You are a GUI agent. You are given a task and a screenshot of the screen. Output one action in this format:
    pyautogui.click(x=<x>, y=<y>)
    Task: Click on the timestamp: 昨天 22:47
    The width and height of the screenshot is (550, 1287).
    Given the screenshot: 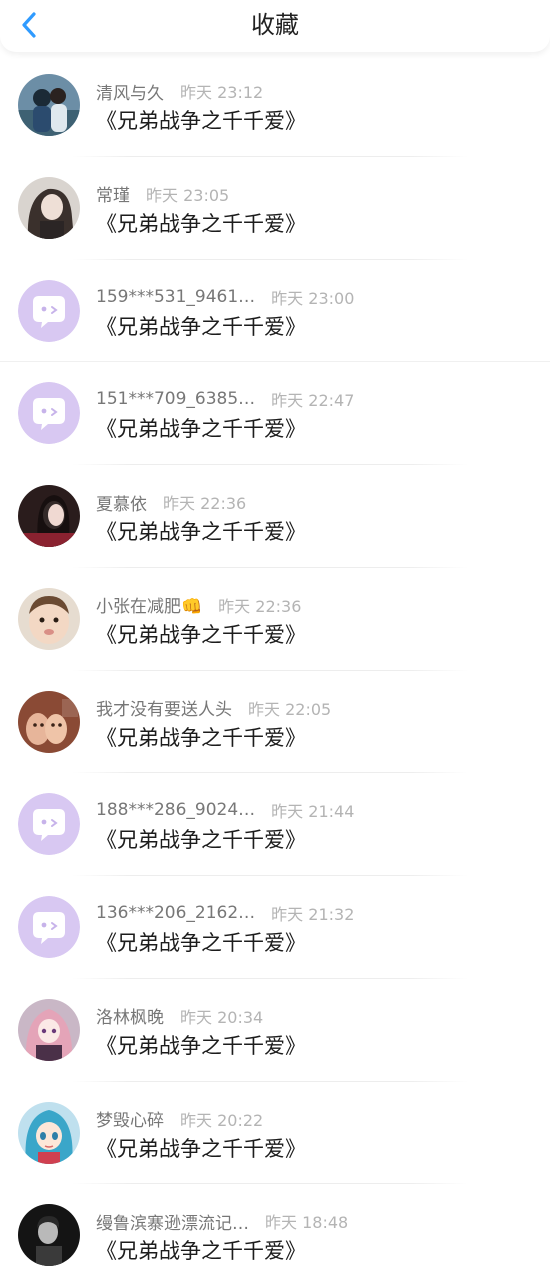 What is the action you would take?
    pyautogui.click(x=313, y=401)
    